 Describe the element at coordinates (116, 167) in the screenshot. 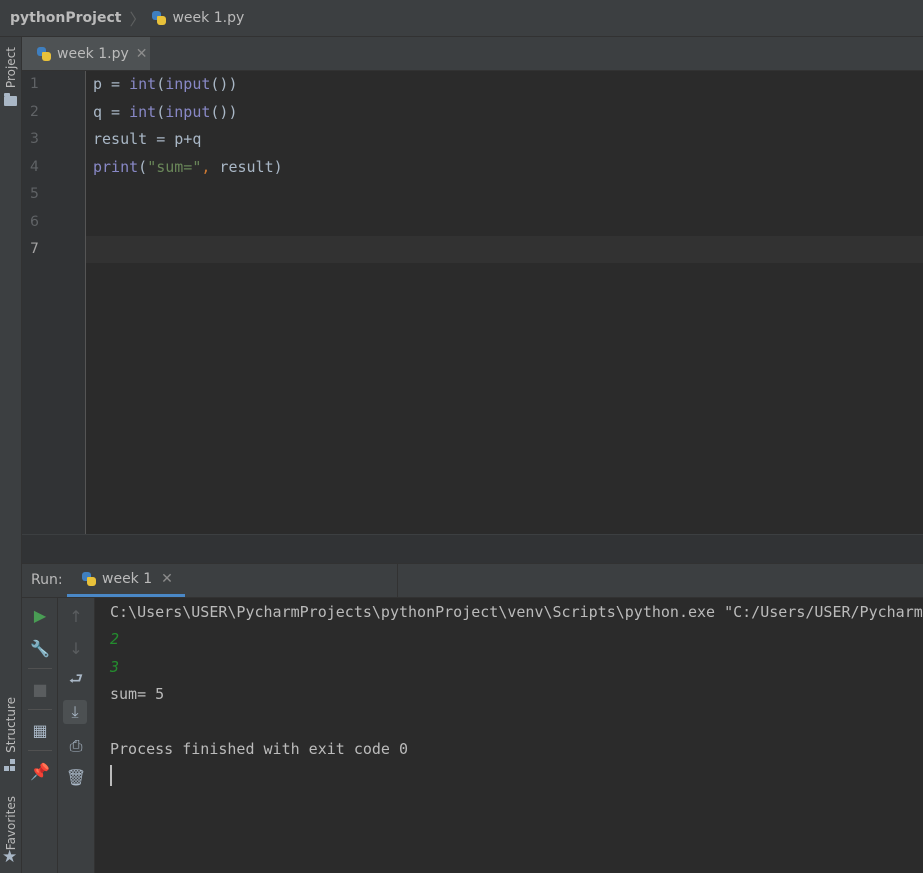

I see `code-builtin: print` at that location.